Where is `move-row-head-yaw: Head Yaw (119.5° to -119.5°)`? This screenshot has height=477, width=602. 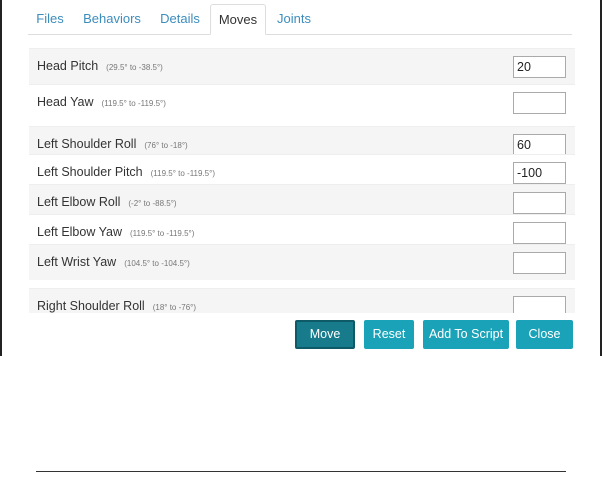 move-row-head-yaw: Head Yaw (119.5° to -119.5°) is located at coordinates (302, 102).